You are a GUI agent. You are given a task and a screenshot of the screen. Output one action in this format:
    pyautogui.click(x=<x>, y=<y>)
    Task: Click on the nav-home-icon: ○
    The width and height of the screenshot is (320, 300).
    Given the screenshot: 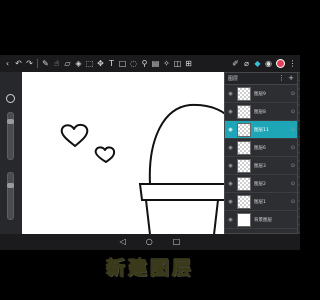 What is the action you would take?
    pyautogui.click(x=149, y=242)
    